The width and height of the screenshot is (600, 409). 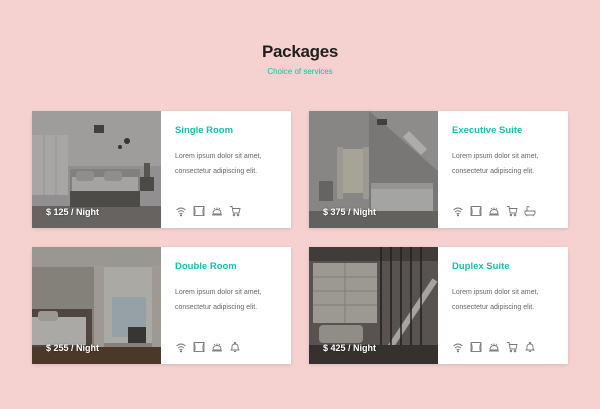 I want to click on room-photo: $ 125 / Night, so click(x=96, y=169).